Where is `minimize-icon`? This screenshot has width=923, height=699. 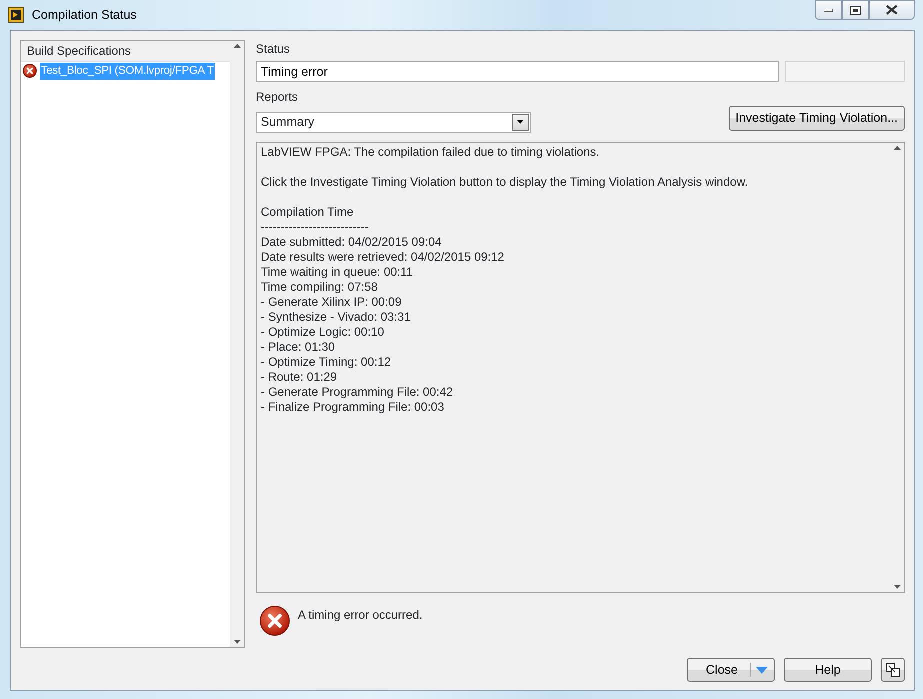
minimize-icon is located at coordinates (828, 10).